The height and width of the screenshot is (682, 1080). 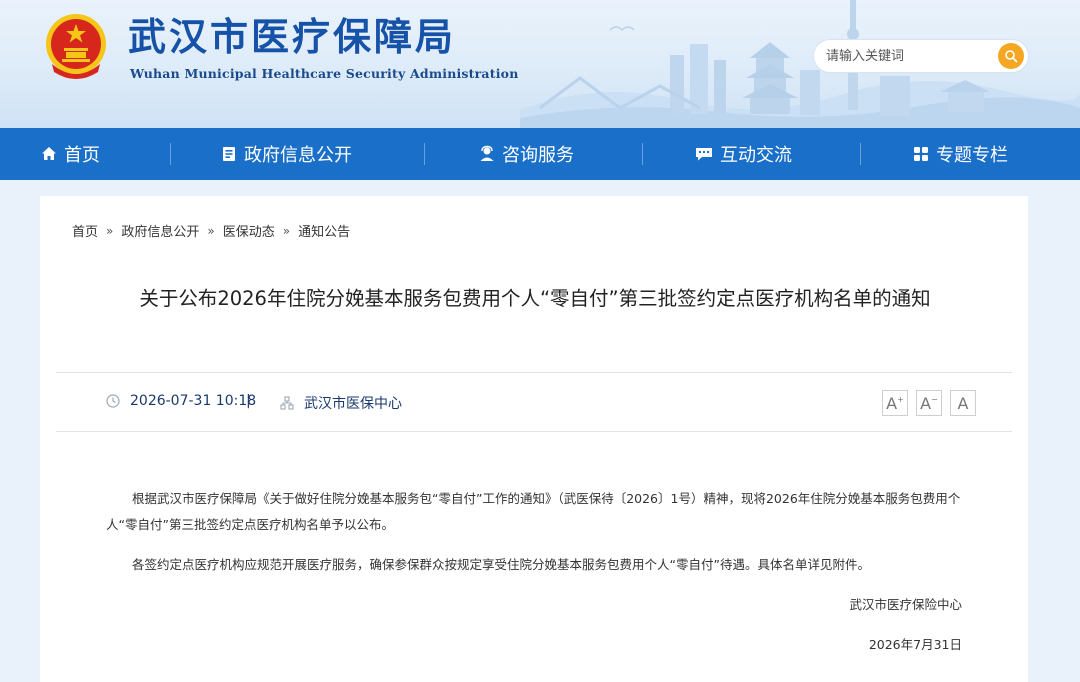 I want to click on breadcrumb-news: 医保动态, so click(x=249, y=230).